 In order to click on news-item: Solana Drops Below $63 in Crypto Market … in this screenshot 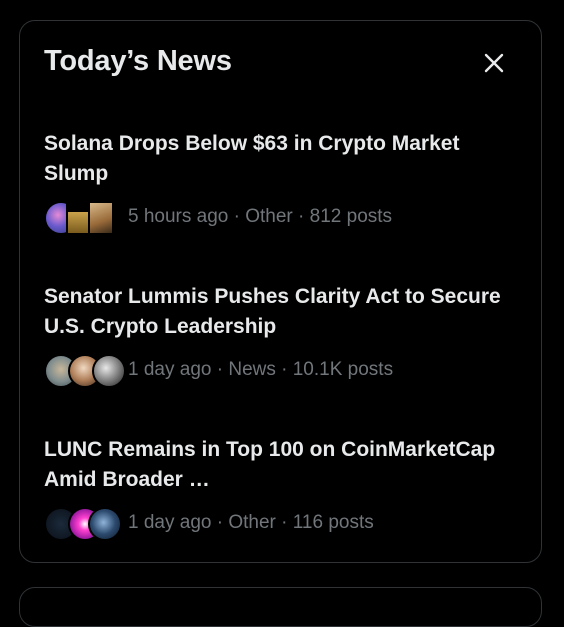, I will do `click(279, 182)`.